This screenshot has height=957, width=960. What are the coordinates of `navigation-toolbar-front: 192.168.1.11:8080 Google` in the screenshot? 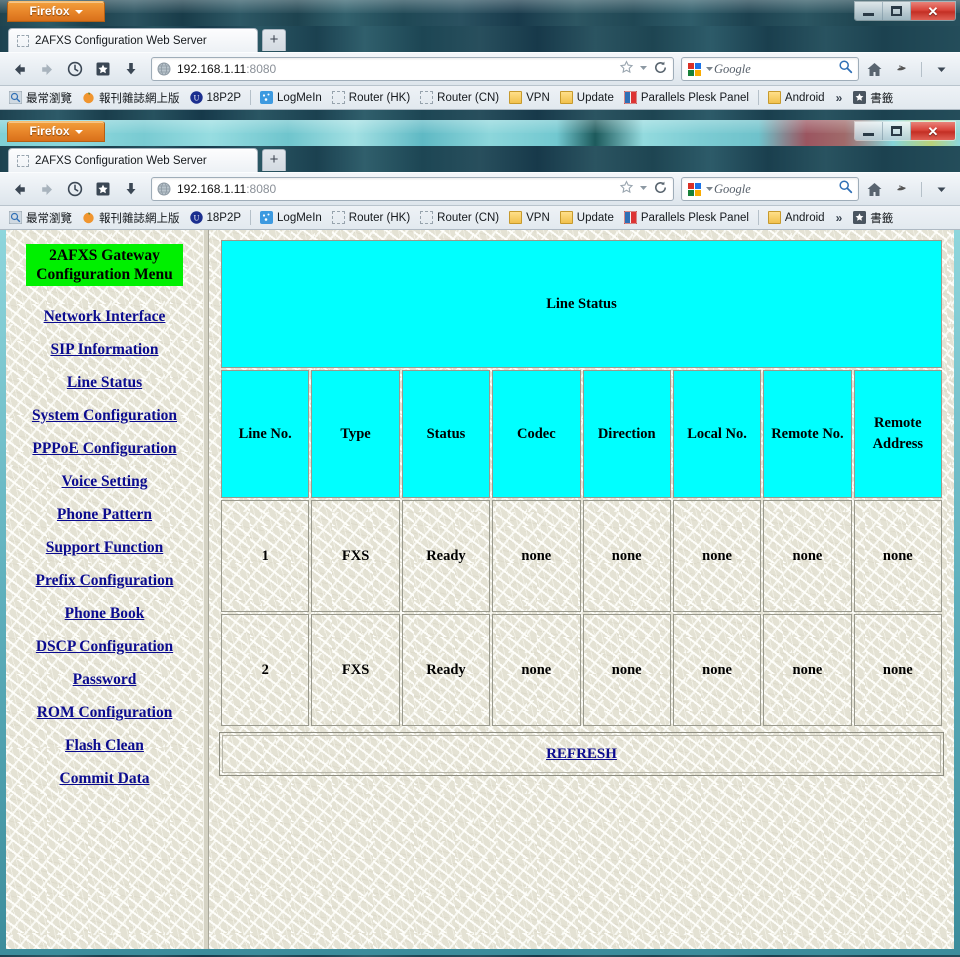 It's located at (480, 189).